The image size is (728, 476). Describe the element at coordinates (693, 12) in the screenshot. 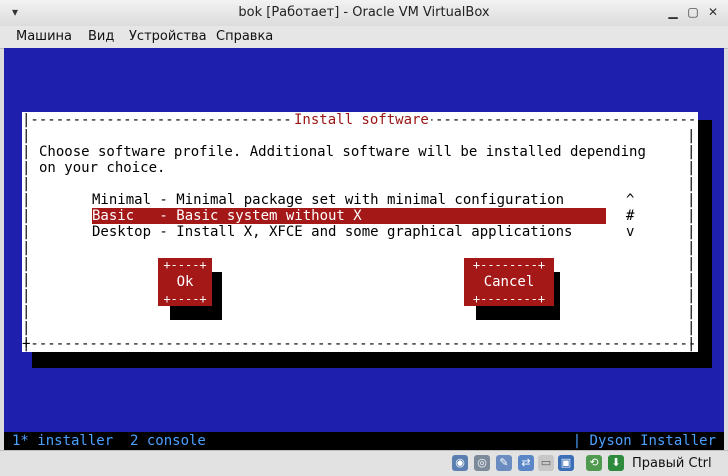

I see `maximize-icon: ▢` at that location.